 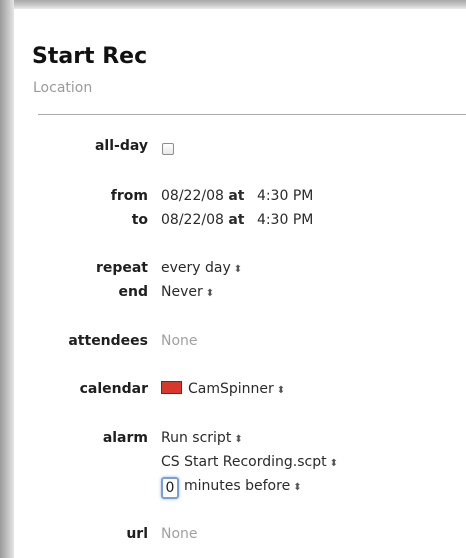 I want to click on alarm-label: alarm, so click(x=125, y=438).